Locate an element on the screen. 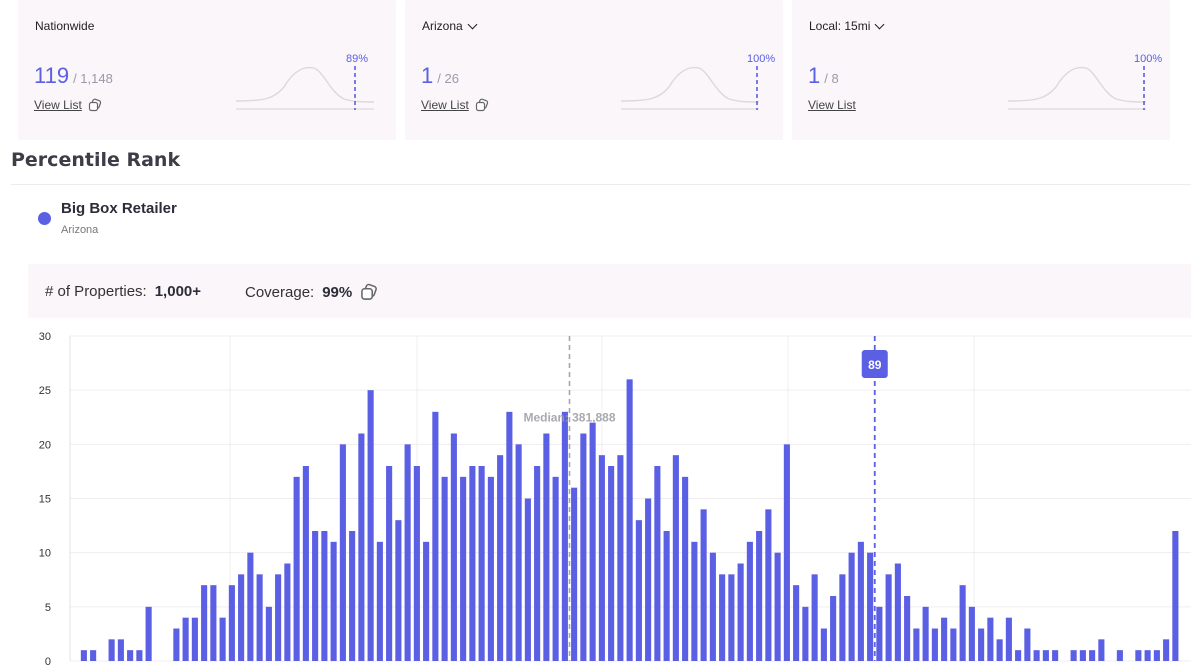 The height and width of the screenshot is (672, 1191). y-tick-label: 25 is located at coordinates (45, 391).